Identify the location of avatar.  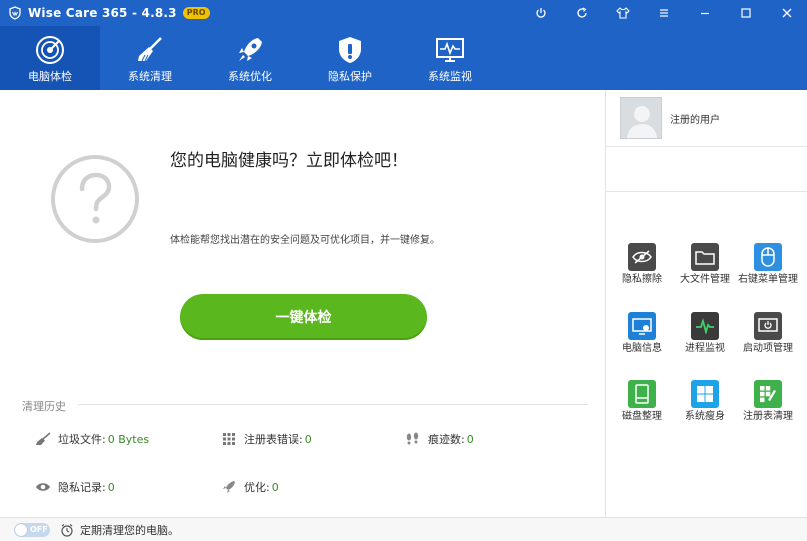
(641, 118).